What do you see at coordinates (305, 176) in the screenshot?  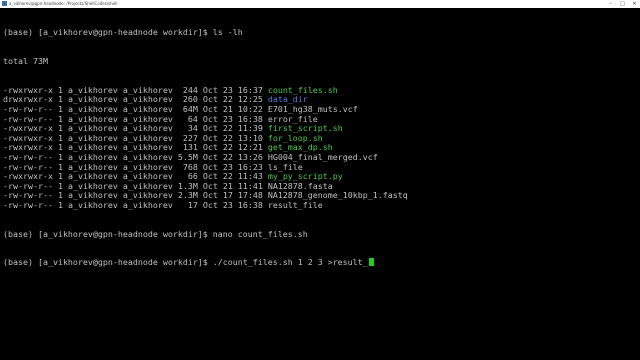 I see `listing-filename: my_py_script.py` at bounding box center [305, 176].